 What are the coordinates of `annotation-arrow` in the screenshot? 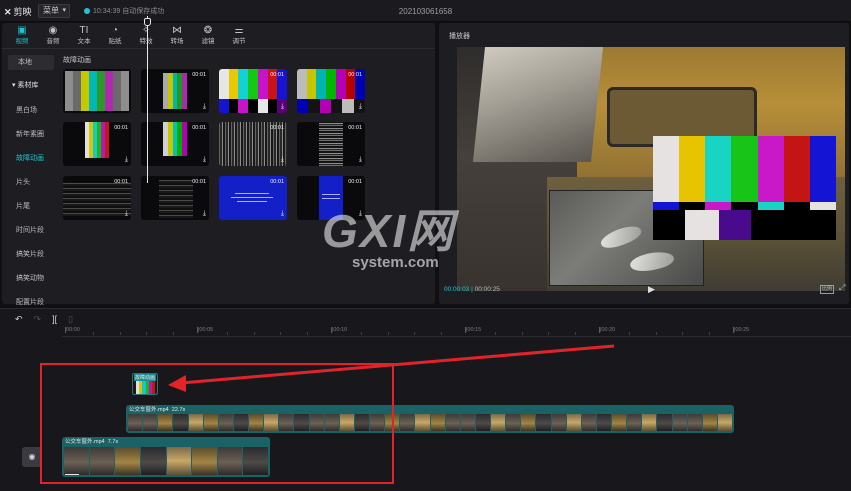 It's located at (391, 368).